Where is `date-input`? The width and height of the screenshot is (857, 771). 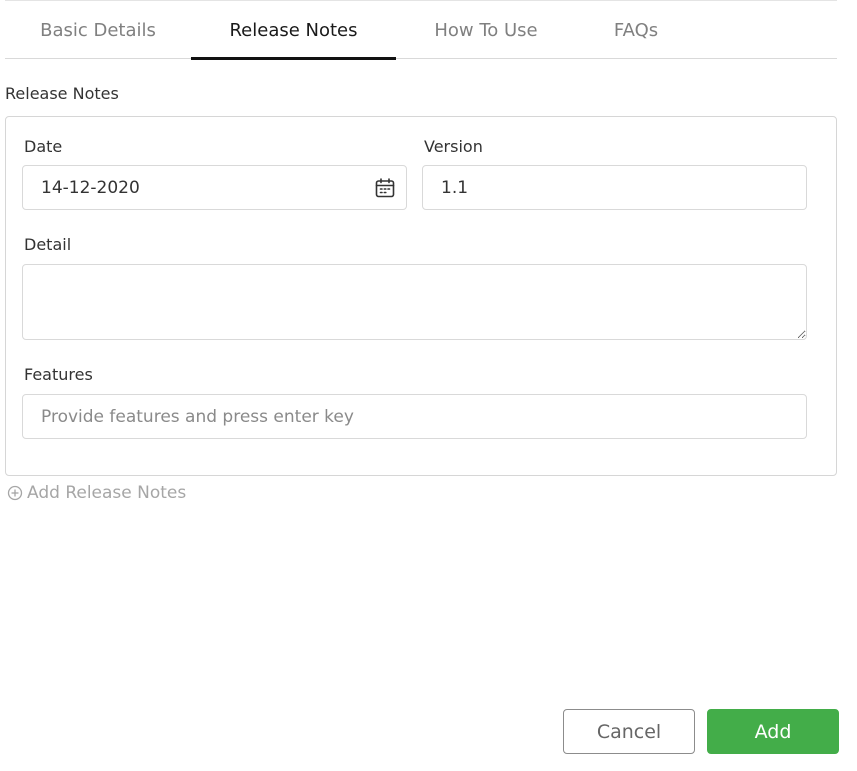 date-input is located at coordinates (214, 187).